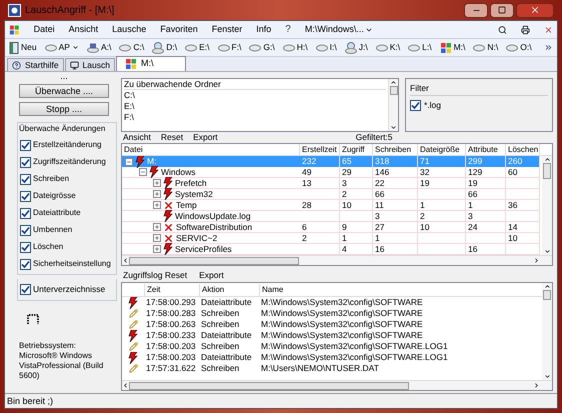 This screenshot has width=562, height=413. I want to click on toolbar-button: F:\, so click(230, 47).